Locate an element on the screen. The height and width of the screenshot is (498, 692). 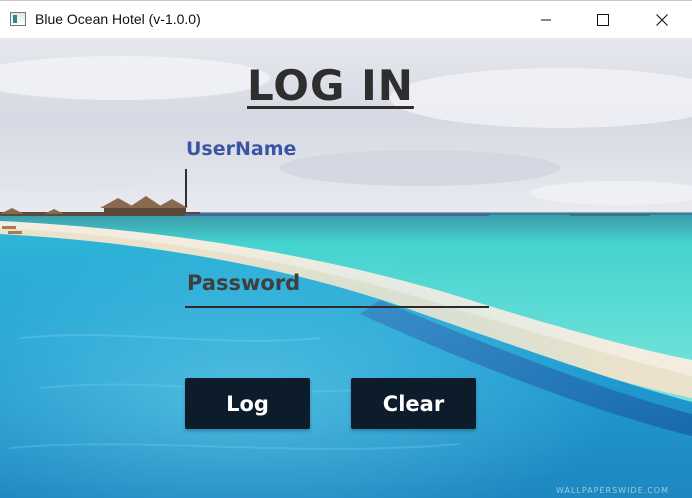
clear-button: Clear is located at coordinates (413, 403).